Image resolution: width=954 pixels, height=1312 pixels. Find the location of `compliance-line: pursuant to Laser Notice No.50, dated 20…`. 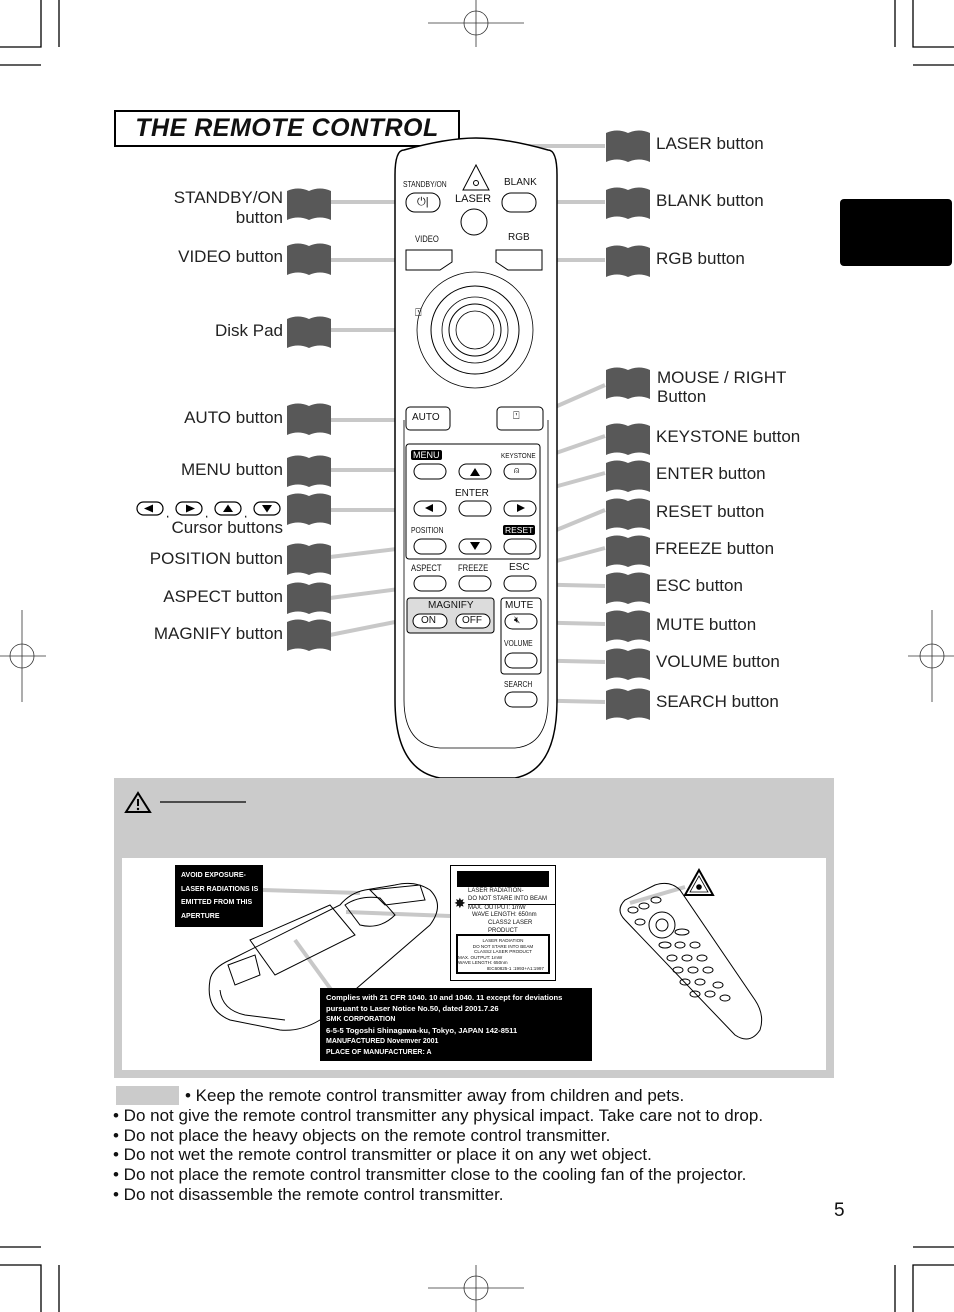

compliance-line: pursuant to Laser Notice No.50, dated 20… is located at coordinates (412, 1008).